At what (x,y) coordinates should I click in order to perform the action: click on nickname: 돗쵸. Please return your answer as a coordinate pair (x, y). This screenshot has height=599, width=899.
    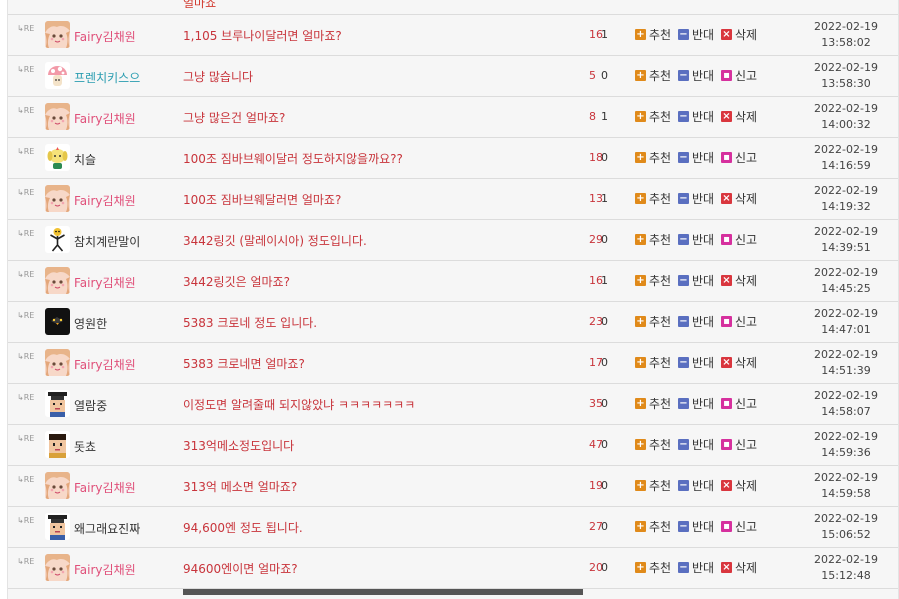
    Looking at the image, I should click on (85, 446).